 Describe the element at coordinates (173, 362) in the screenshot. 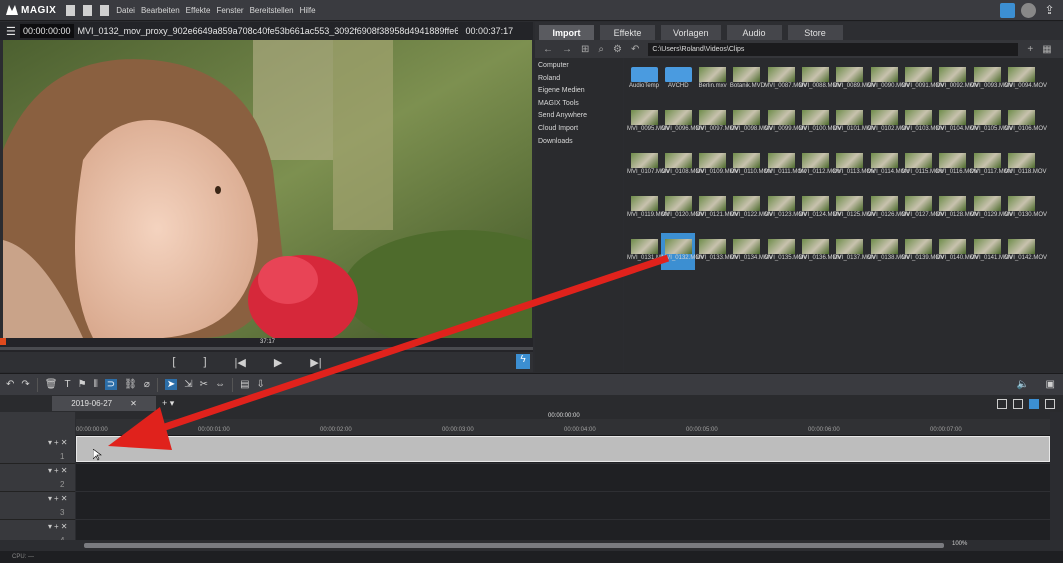

I see `transport-button-0: [` at that location.